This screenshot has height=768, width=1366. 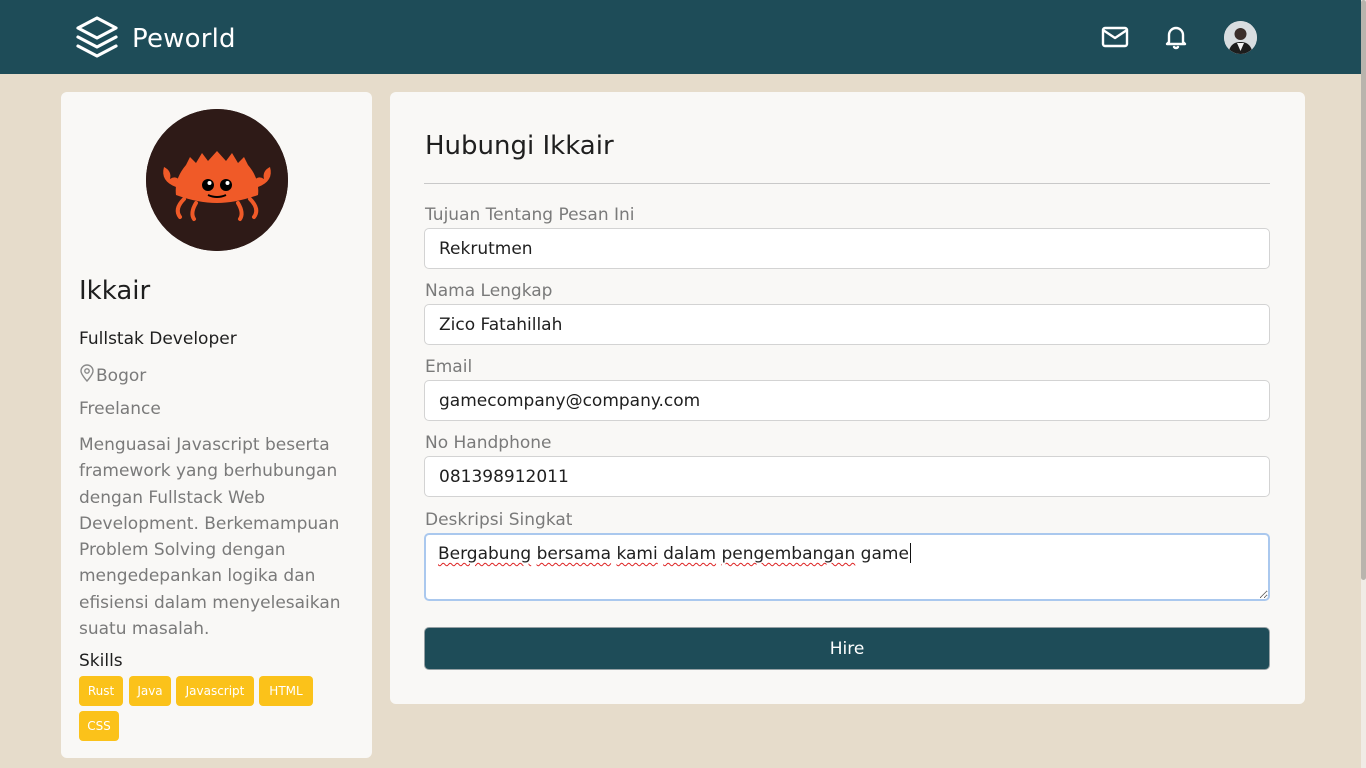 I want to click on mail-icon, so click(x=1115, y=37).